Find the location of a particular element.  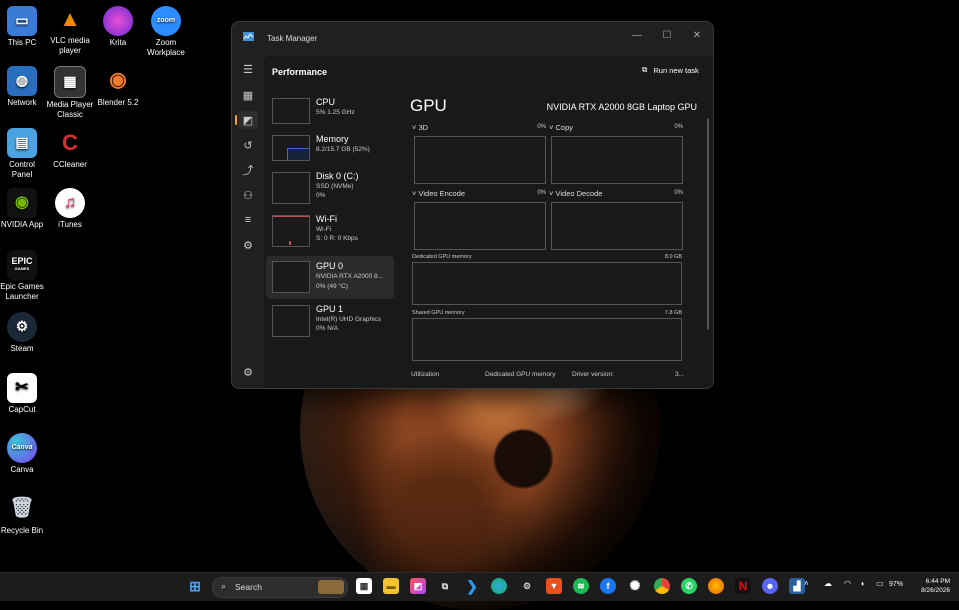

run-new-task-button: ⧉ Run new task is located at coordinates (670, 70).